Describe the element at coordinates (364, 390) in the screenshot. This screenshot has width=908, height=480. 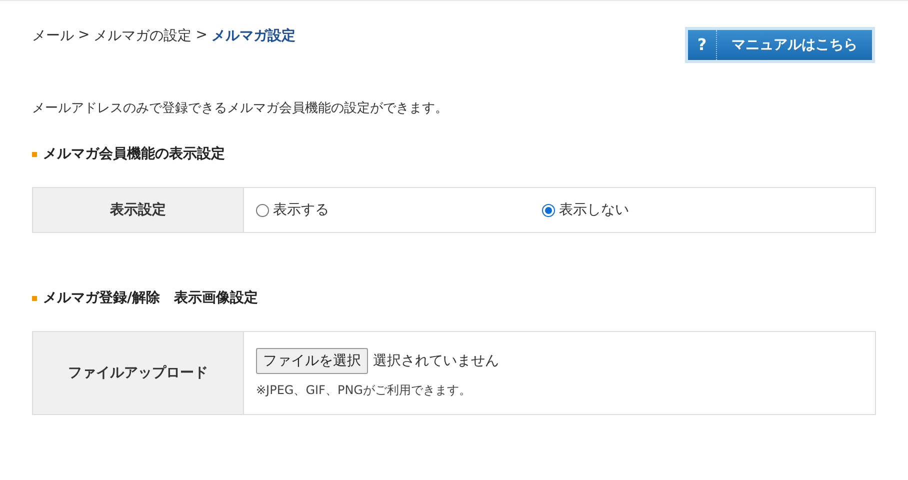
I see `note-text: ※JPEG、GIF、PNGがご利用できます。` at that location.